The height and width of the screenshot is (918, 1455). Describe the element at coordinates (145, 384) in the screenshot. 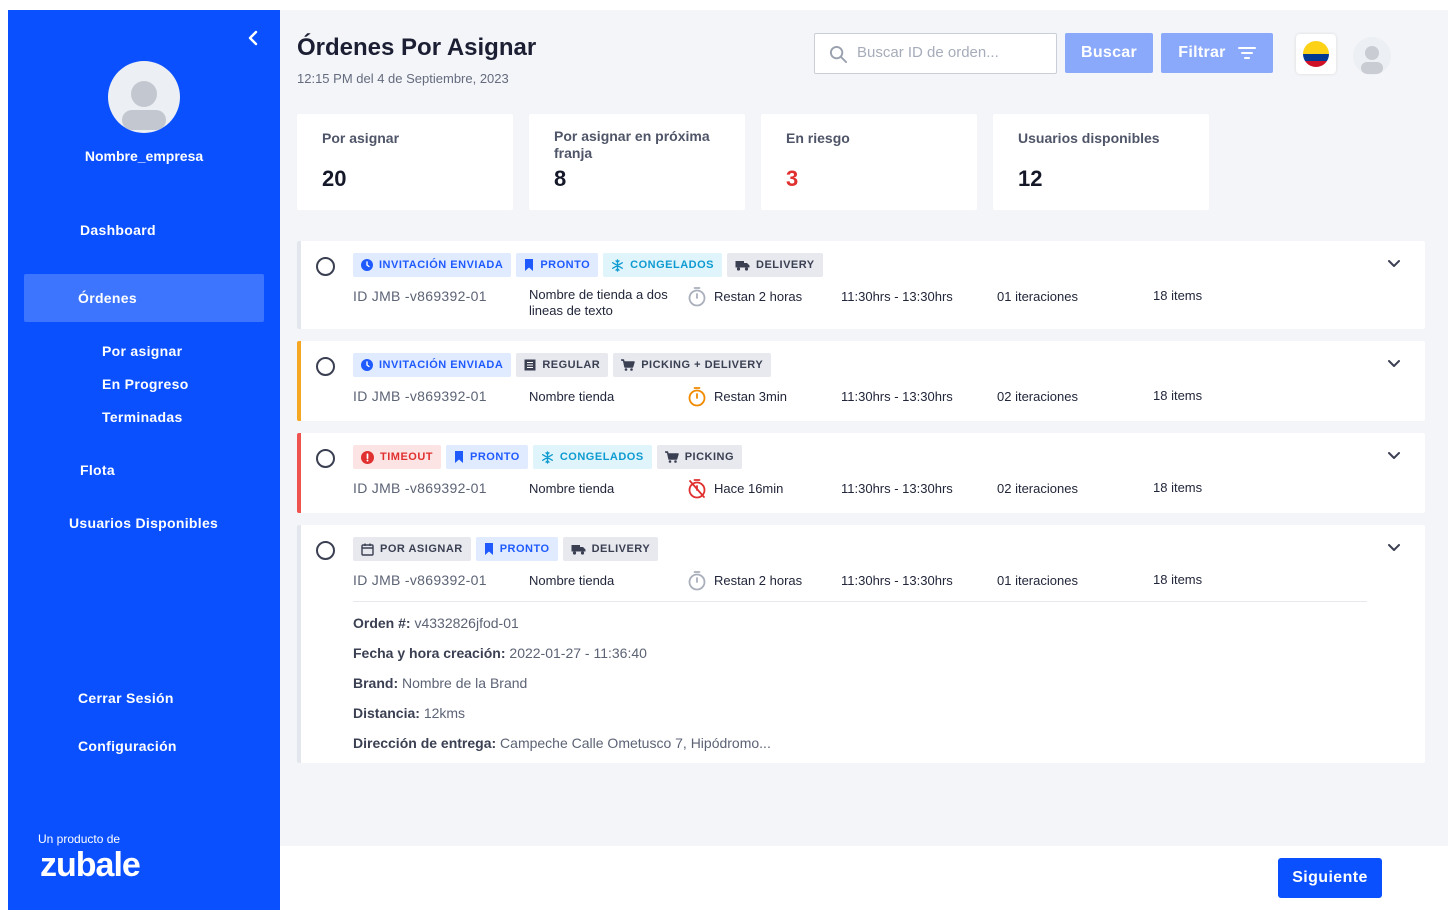

I see `nav-sub-en-progreso: En Progreso` at that location.